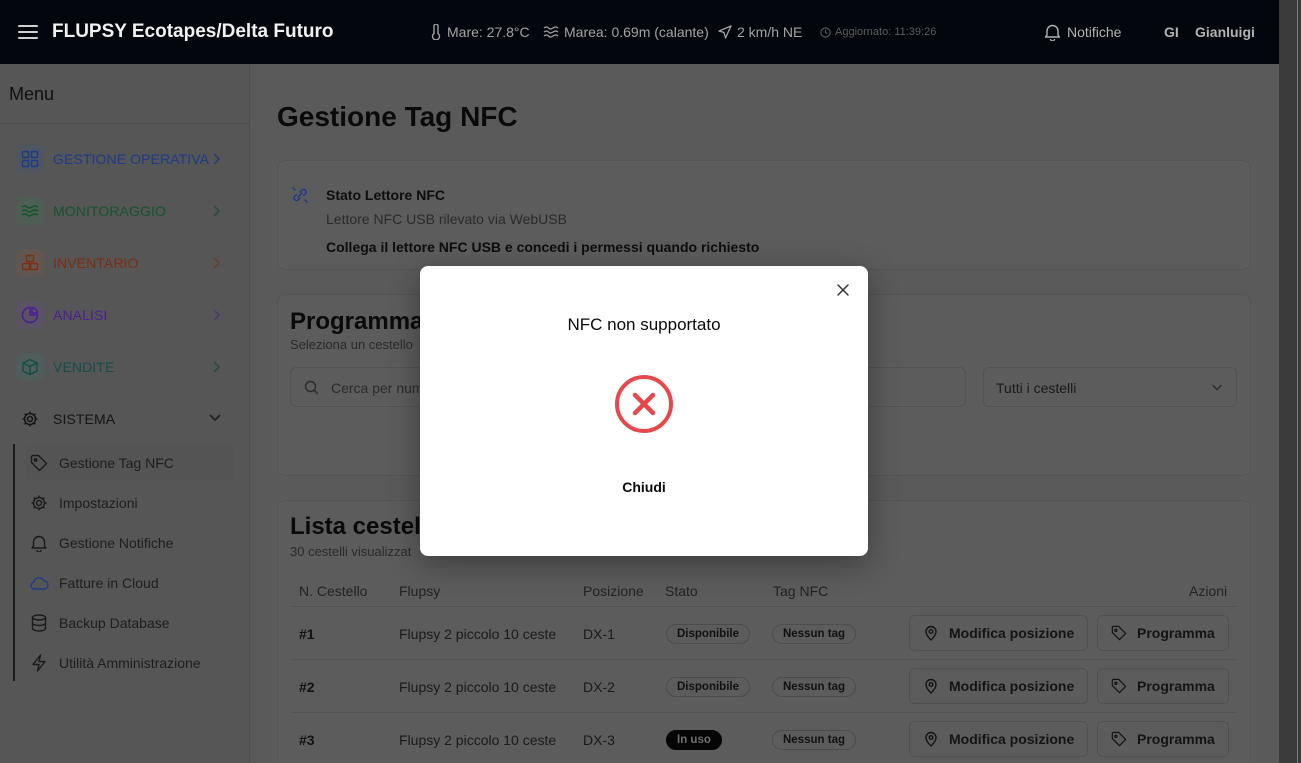 Image resolution: width=1301 pixels, height=763 pixels. What do you see at coordinates (1290, 381) in the screenshot?
I see `window-edge` at bounding box center [1290, 381].